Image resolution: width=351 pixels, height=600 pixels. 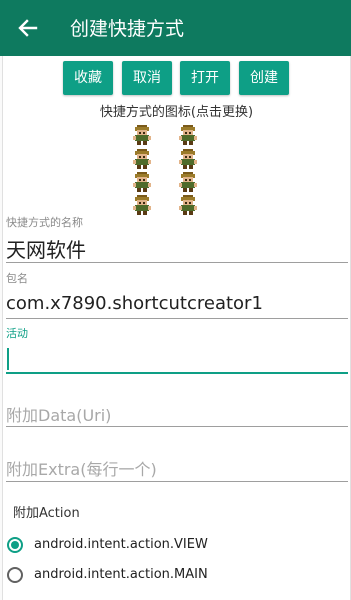 I want to click on open-button: 打开, so click(x=205, y=78).